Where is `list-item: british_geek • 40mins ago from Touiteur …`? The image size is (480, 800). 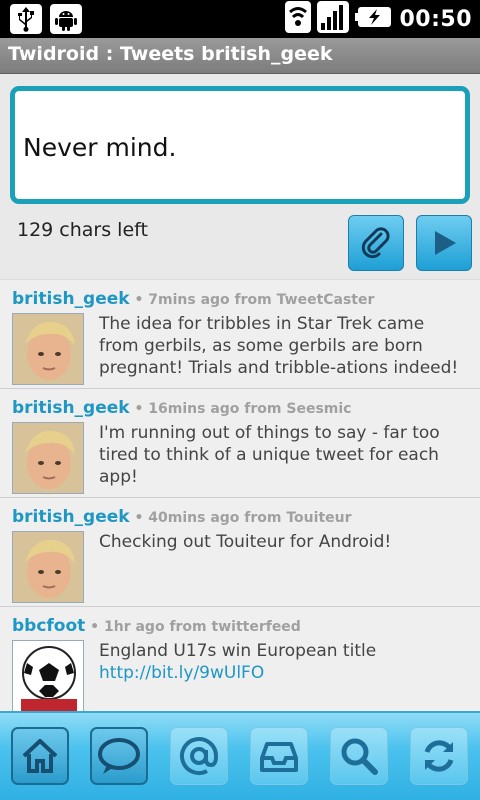 list-item: british_geek • 40mins ago from Touiteur … is located at coordinates (240, 551).